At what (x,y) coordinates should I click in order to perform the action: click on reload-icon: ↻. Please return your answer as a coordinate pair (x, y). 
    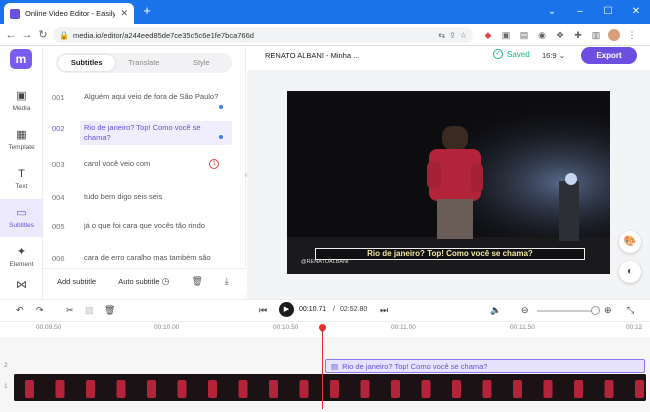
    Looking at the image, I should click on (43, 35).